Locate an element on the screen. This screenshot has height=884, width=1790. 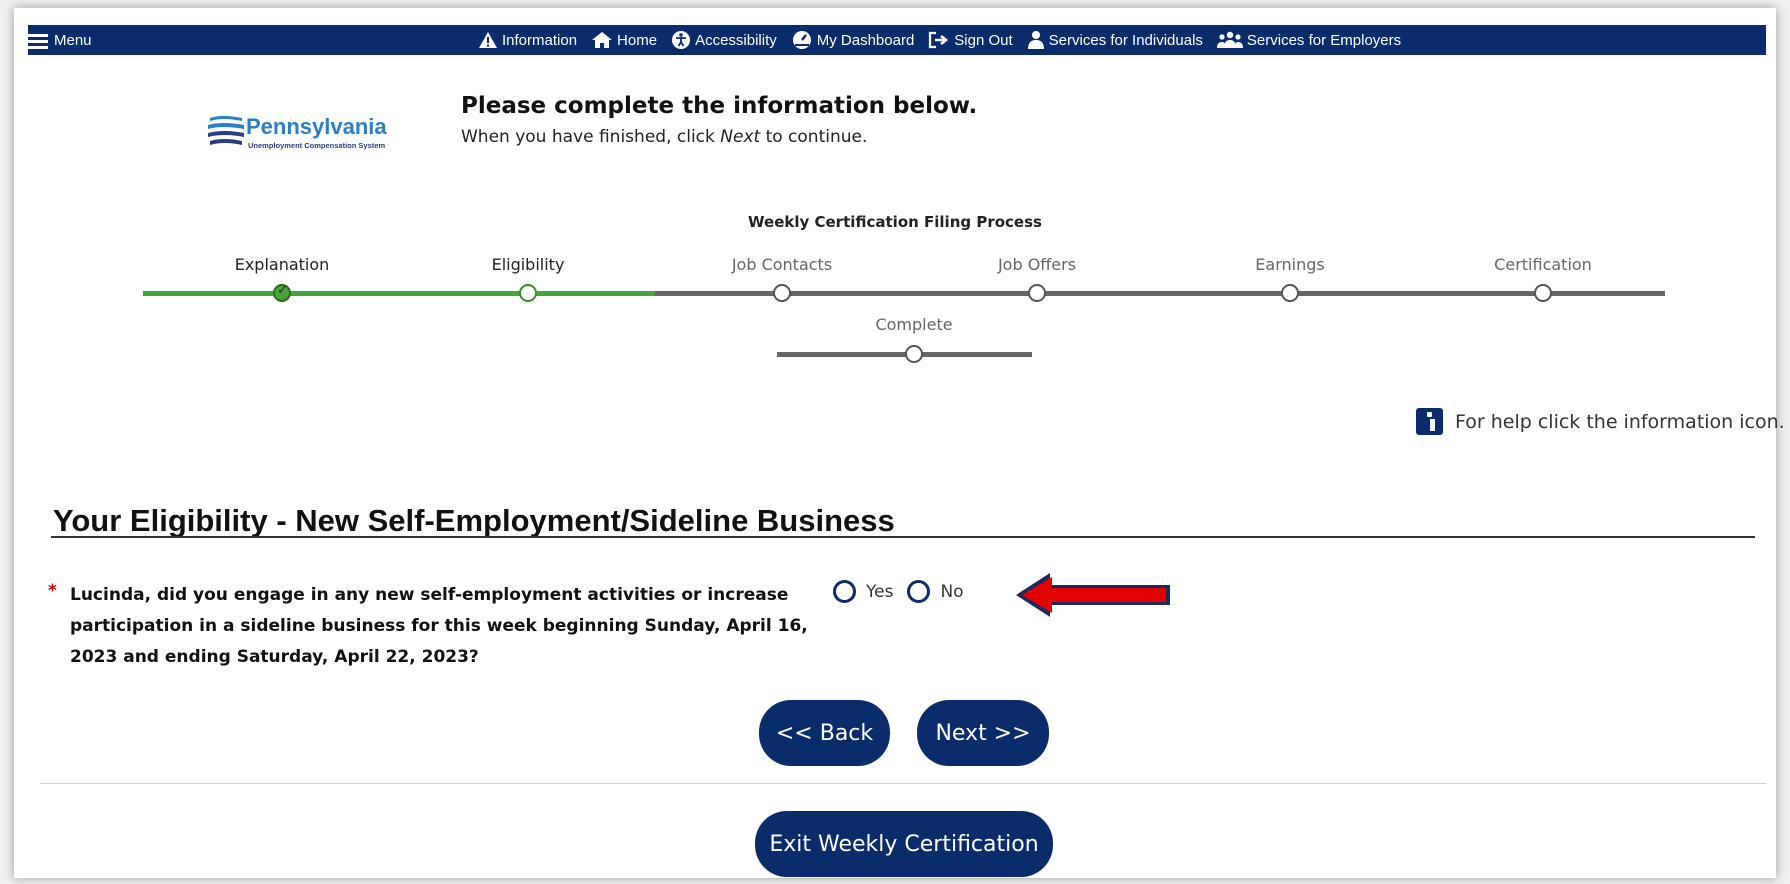
nav-link-label: Accessibility is located at coordinates (736, 40).